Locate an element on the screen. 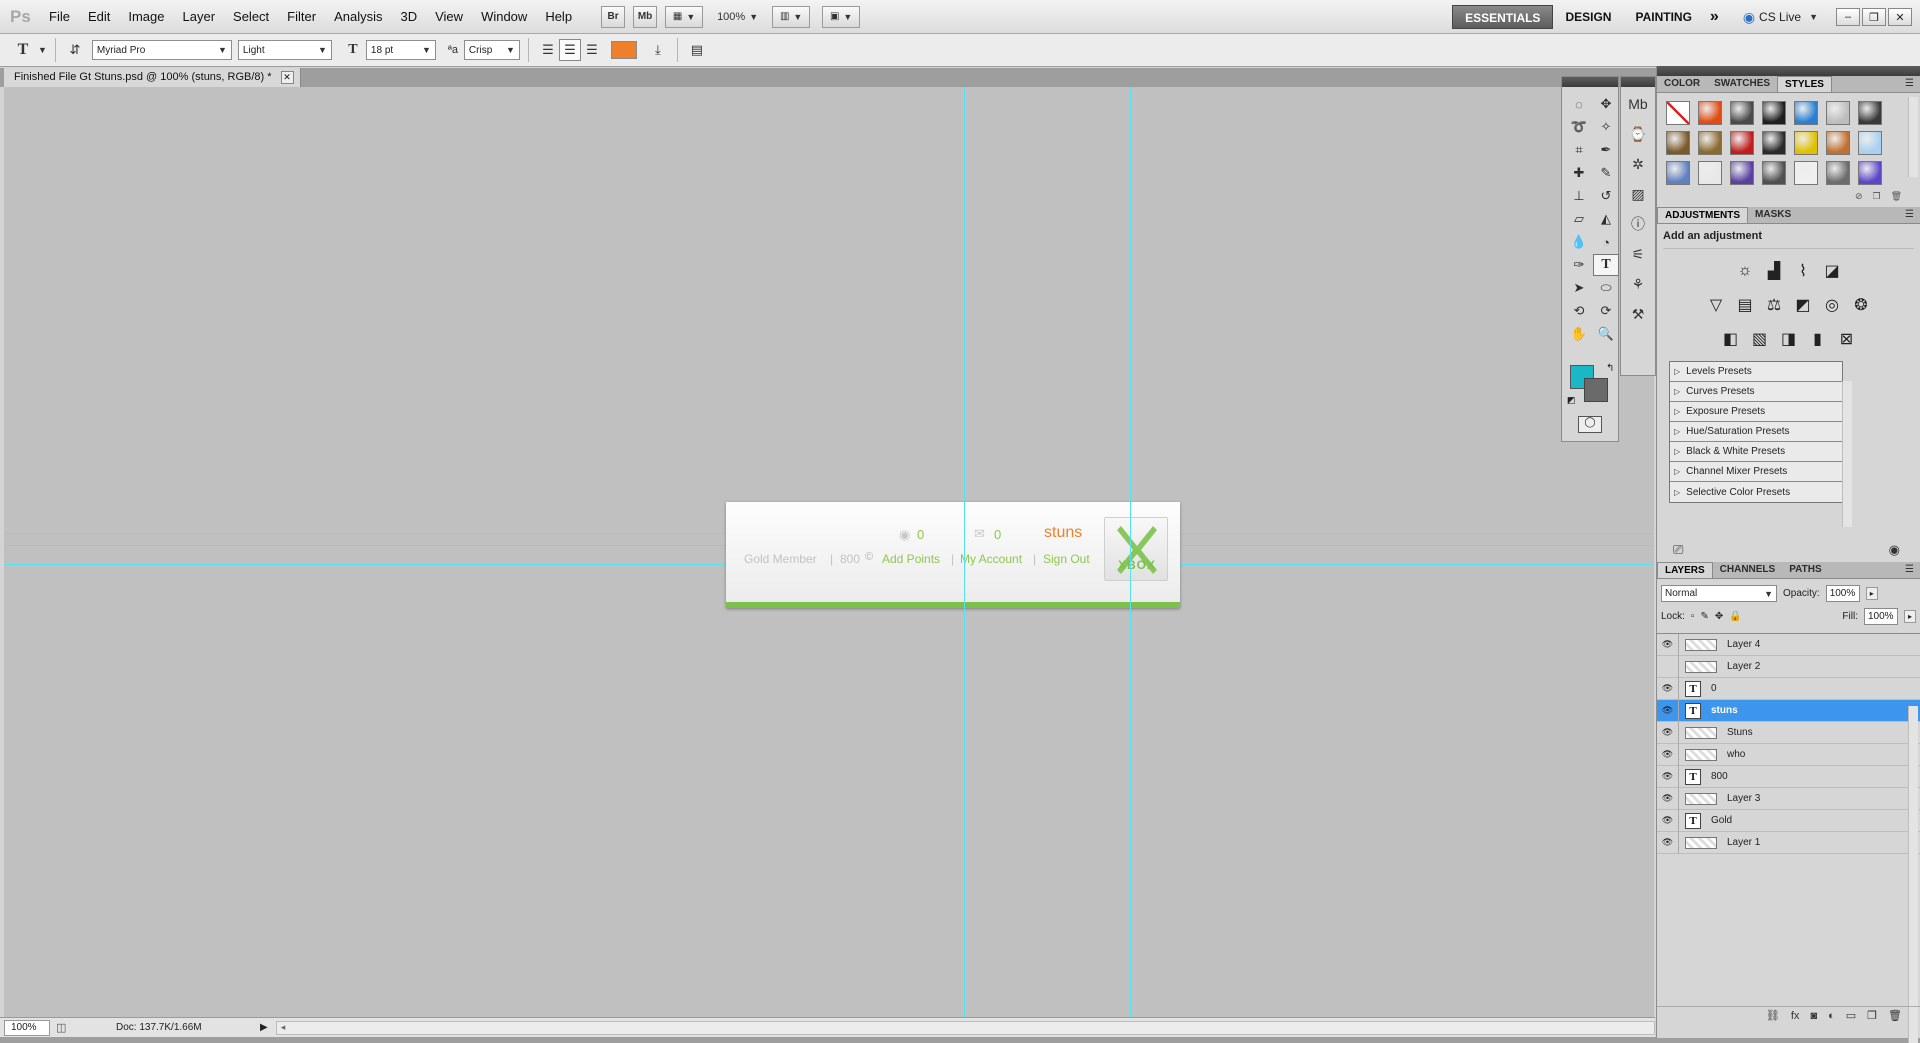  menu-analysis: Analysis is located at coordinates (358, 17).